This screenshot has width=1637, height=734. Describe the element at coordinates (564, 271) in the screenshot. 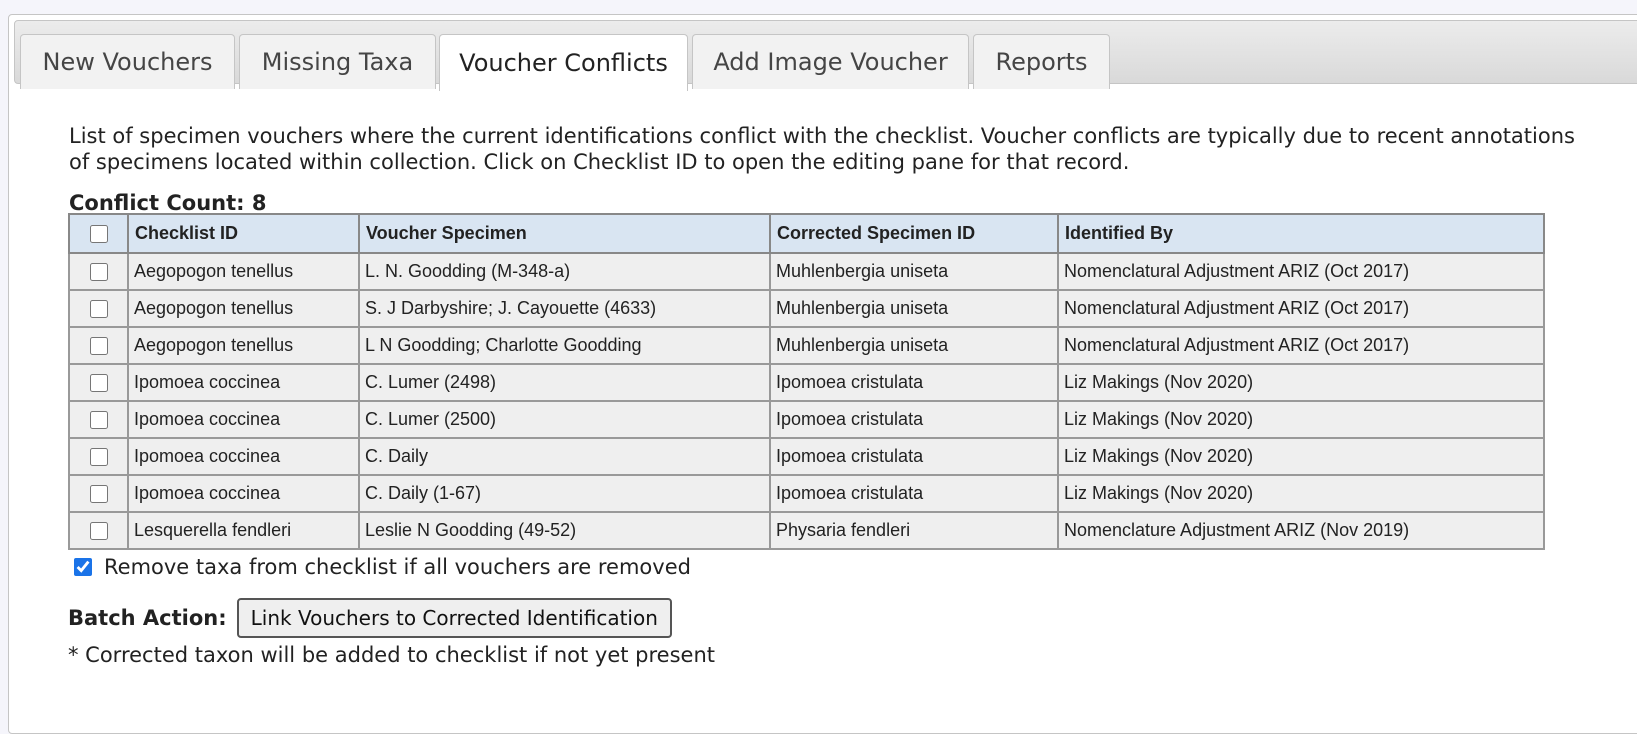

I see `voucher-specimen-cell: L. N. Goodding (M-348-a)` at that location.